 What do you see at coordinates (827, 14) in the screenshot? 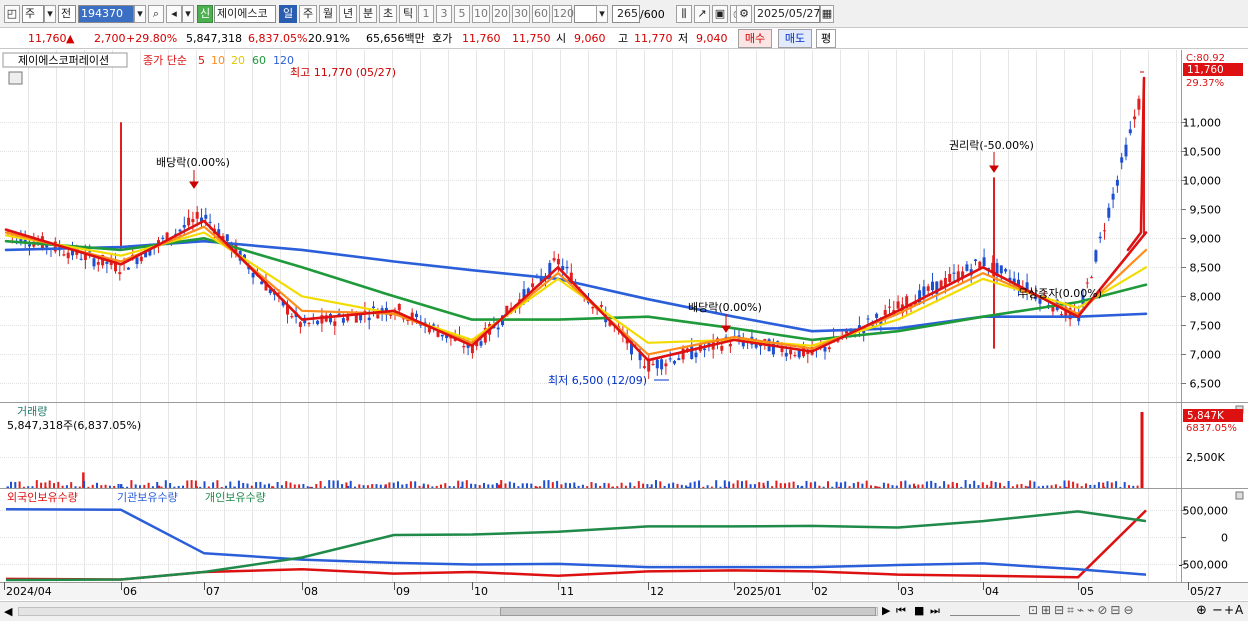
I see `calendar-icon: ▦` at bounding box center [827, 14].